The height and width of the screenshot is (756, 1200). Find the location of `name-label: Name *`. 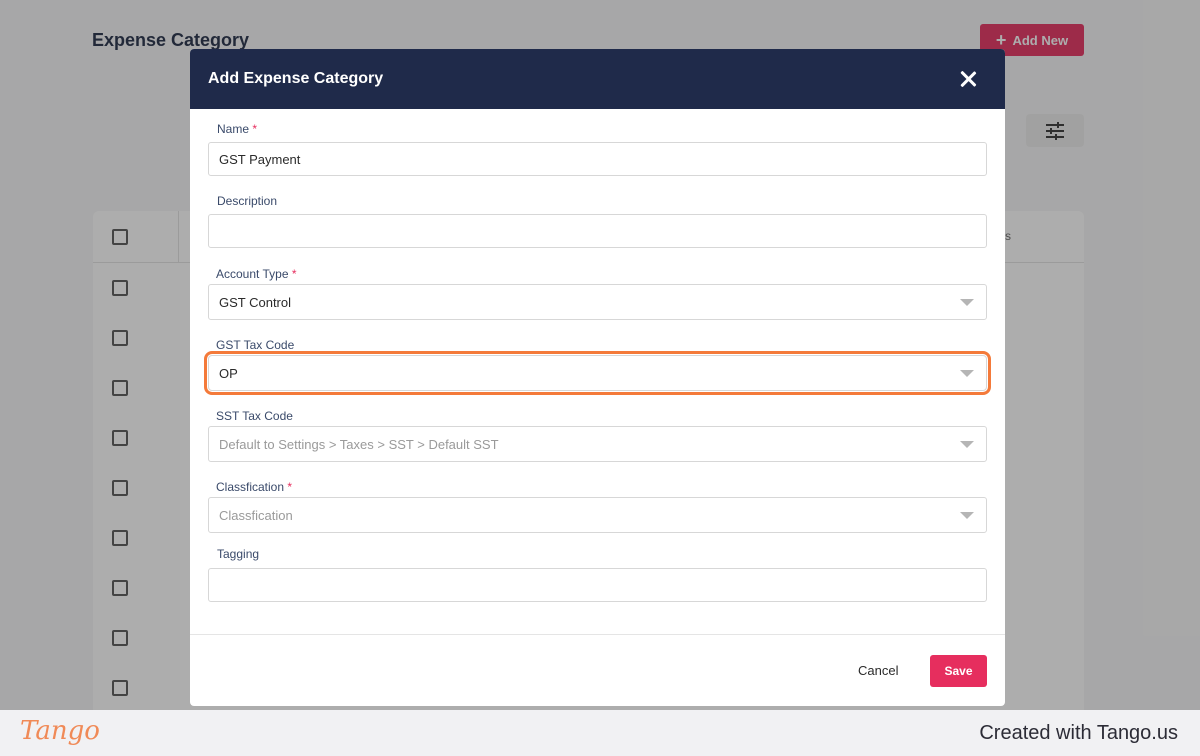

name-label: Name * is located at coordinates (237, 129).